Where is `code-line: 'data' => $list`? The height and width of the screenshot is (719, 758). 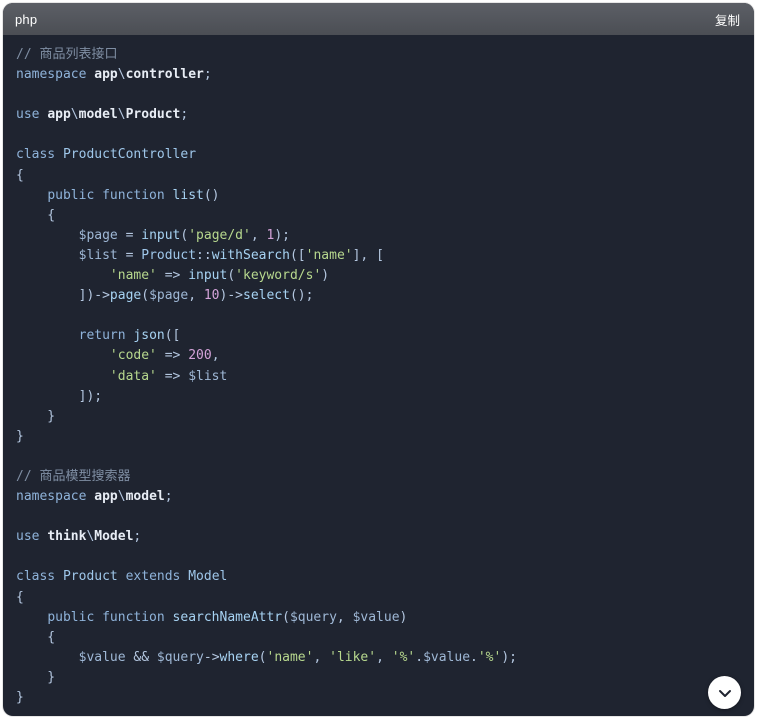 code-line: 'data' => $list is located at coordinates (385, 377).